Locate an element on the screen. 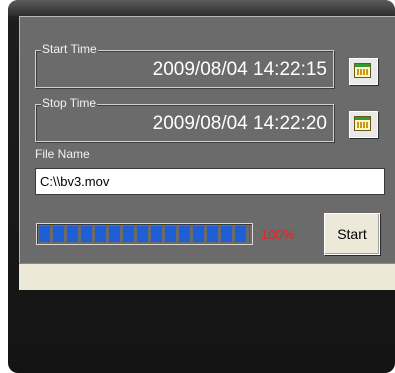 This screenshot has width=395, height=373. stop-time-group: Stop Time 2009/08/04 14:22:20 is located at coordinates (184, 119).